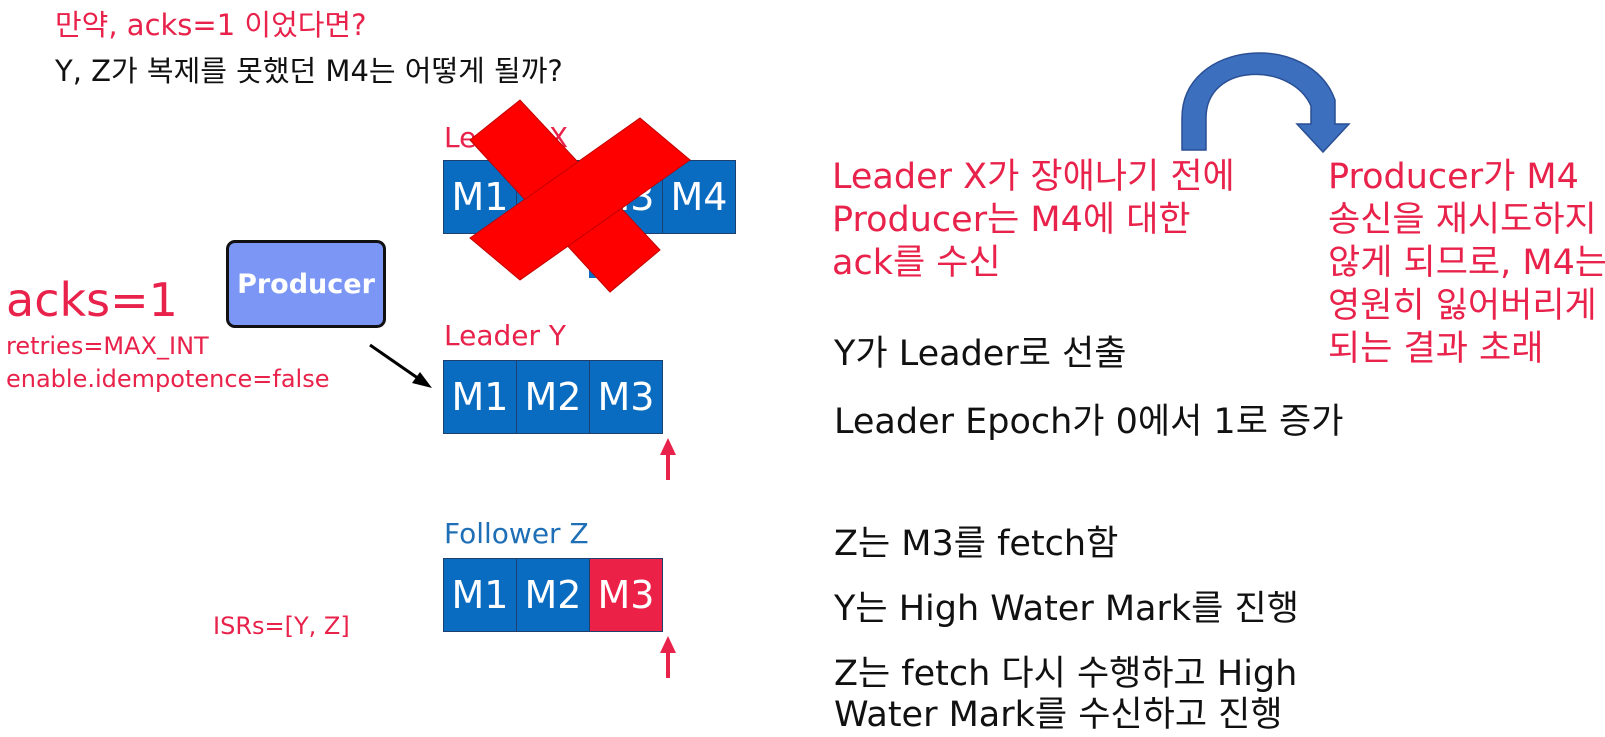 This screenshot has width=1605, height=737. Describe the element at coordinates (1011, 220) in the screenshot. I see `note-ack-received-line-2: Producer는 M4에 대한` at that location.